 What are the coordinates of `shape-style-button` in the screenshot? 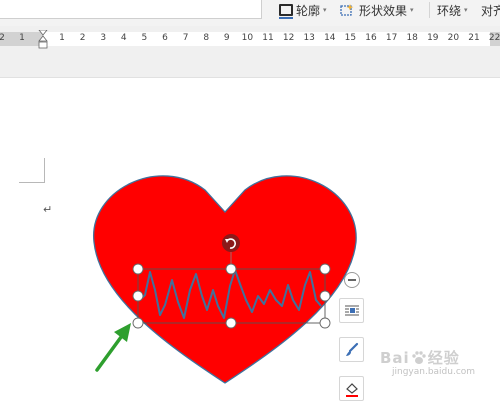 It's located at (351, 349).